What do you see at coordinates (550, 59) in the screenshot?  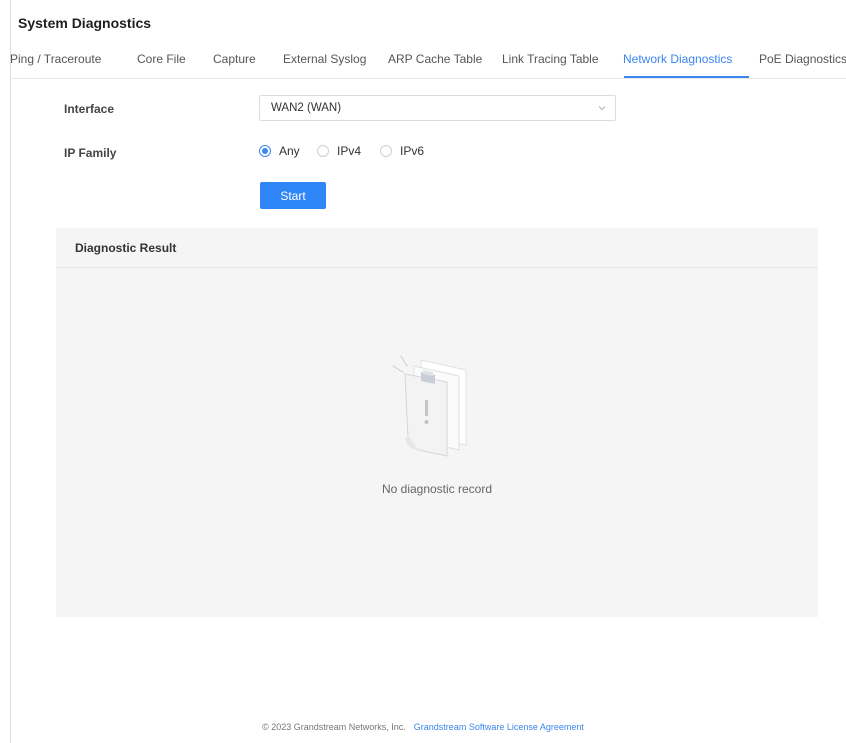 I see `tab-link-tracing-table: Link Tracing Table` at bounding box center [550, 59].